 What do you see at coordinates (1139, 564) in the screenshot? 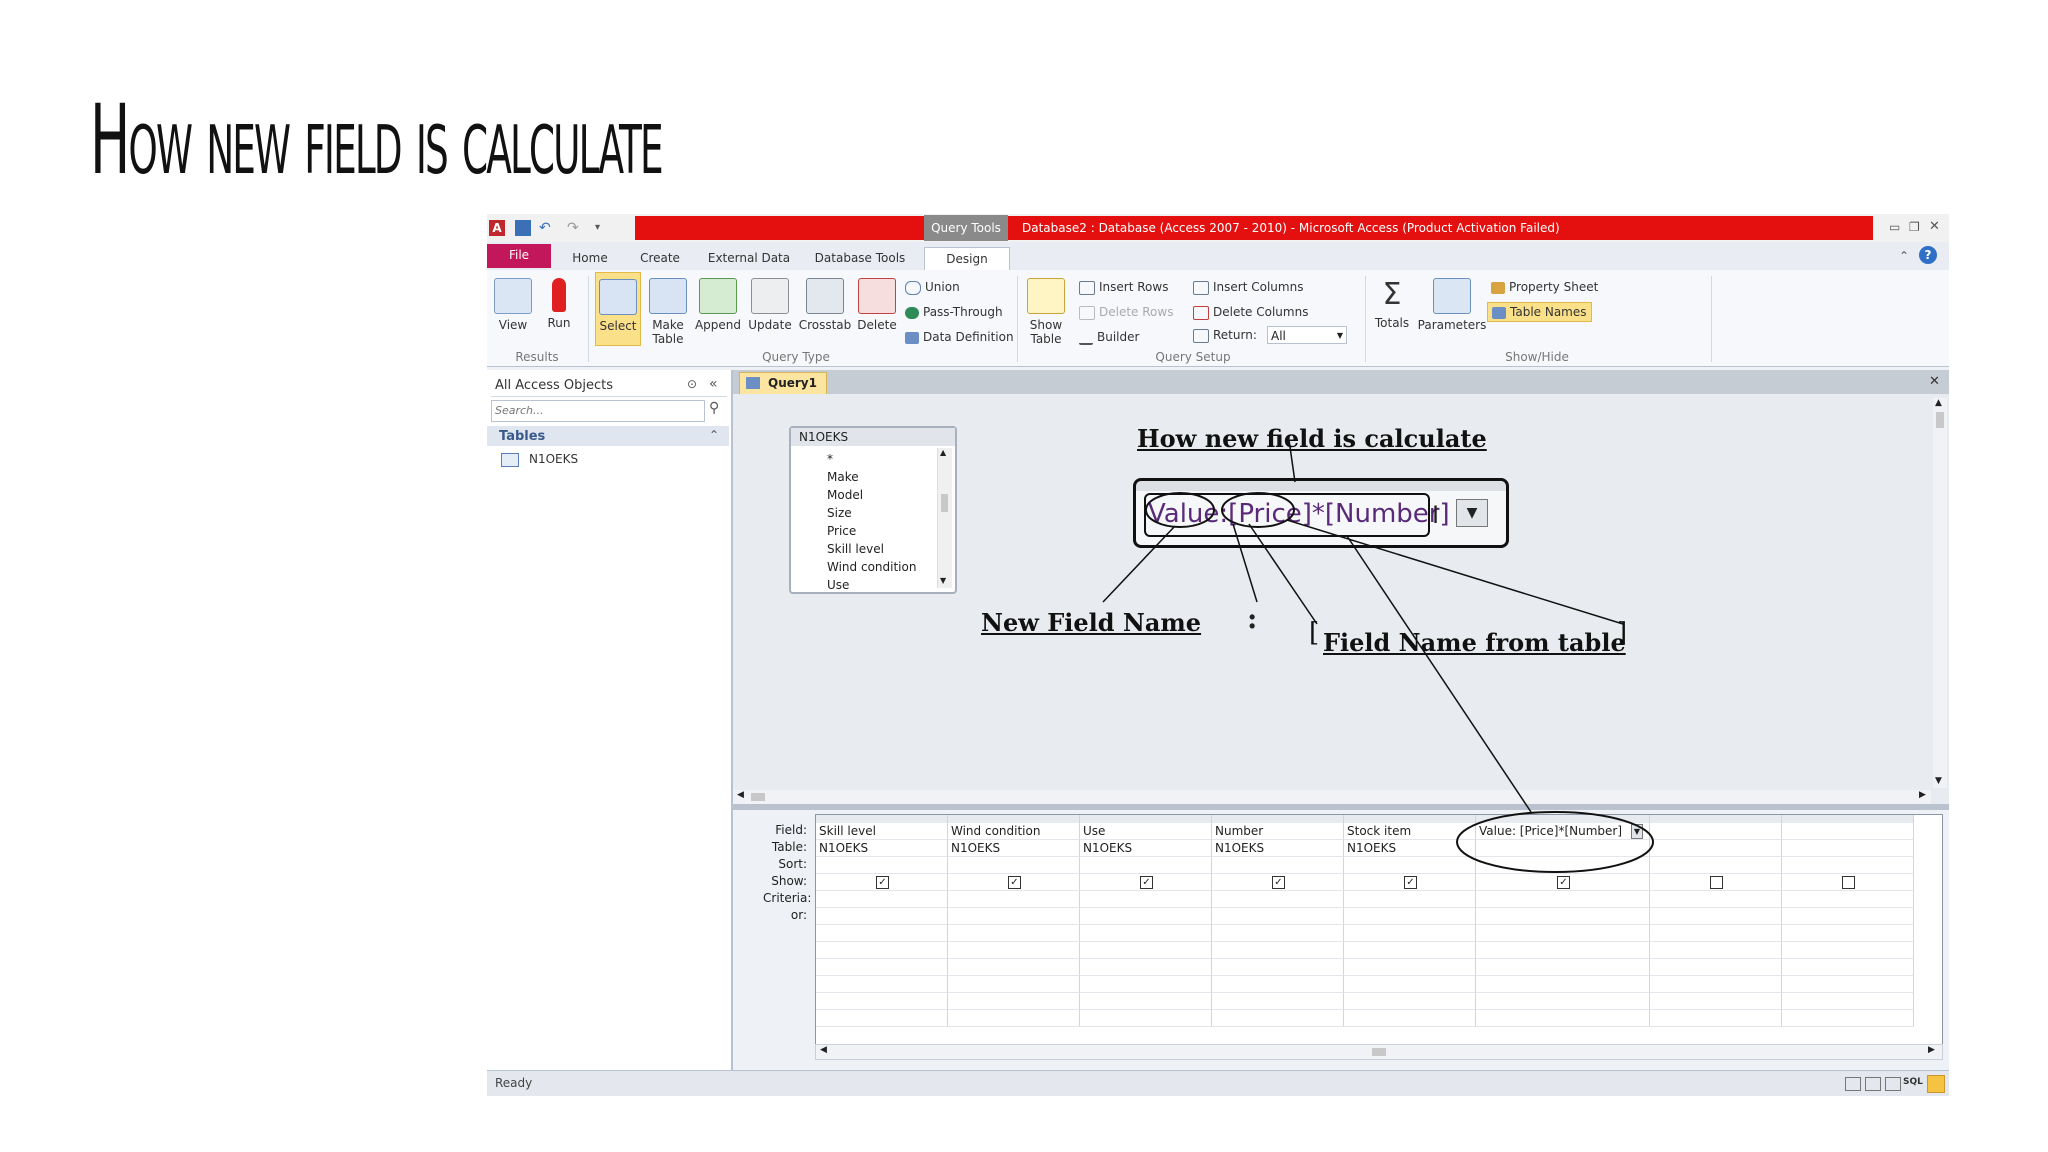
I see `line-new-field-name` at bounding box center [1139, 564].